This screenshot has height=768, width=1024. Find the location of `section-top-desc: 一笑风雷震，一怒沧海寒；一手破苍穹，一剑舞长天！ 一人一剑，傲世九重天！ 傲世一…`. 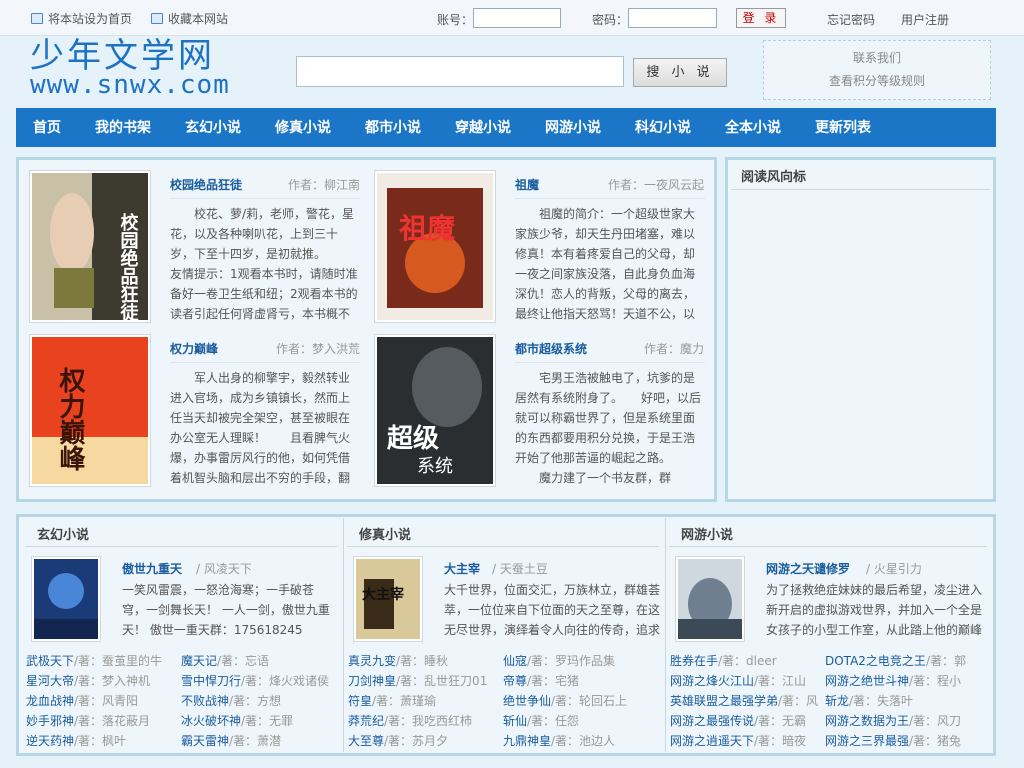

section-top-desc: 一笑风雷震，一怒沧海寒；一手破苍穹，一剑舞长天！ 一人一剑，傲世九重天！ 傲世一… is located at coordinates (226, 610).